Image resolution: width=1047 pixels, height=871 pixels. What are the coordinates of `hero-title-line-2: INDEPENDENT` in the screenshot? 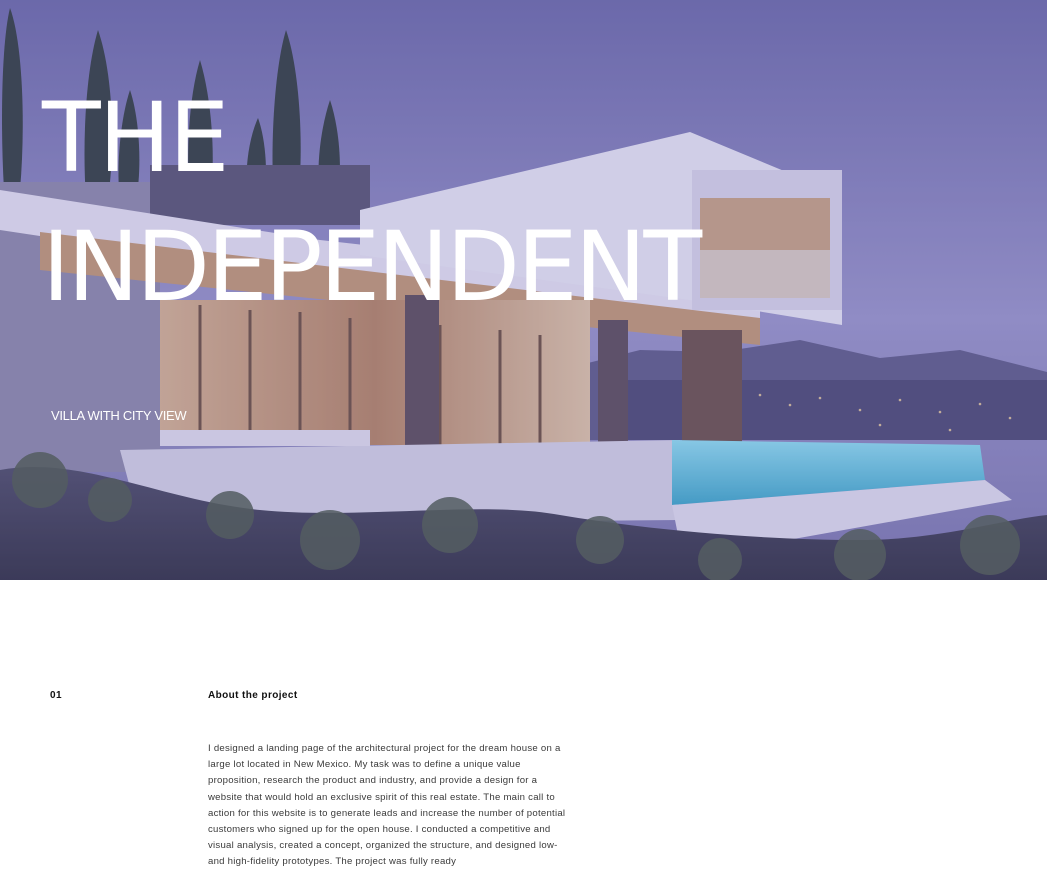 It's located at (372, 267).